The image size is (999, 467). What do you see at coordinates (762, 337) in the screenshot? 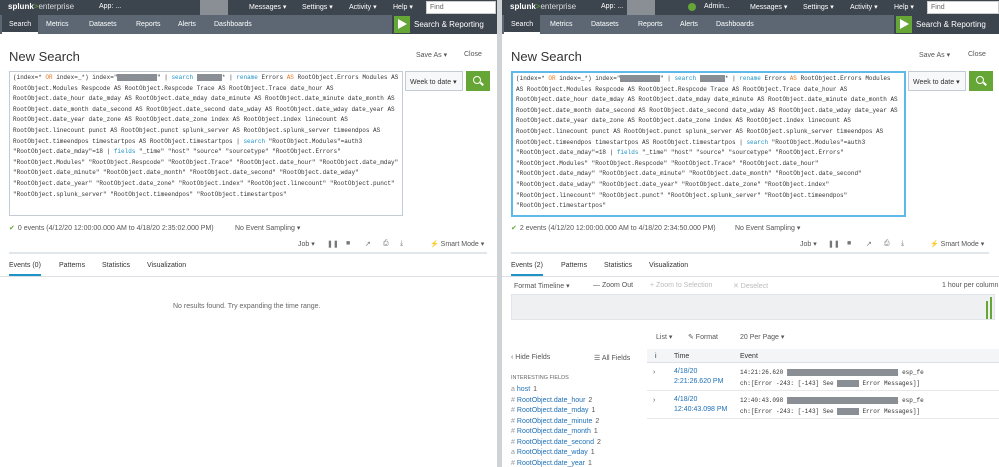
I see `per-page-dropdown: 20 Per Page ▾` at bounding box center [762, 337].